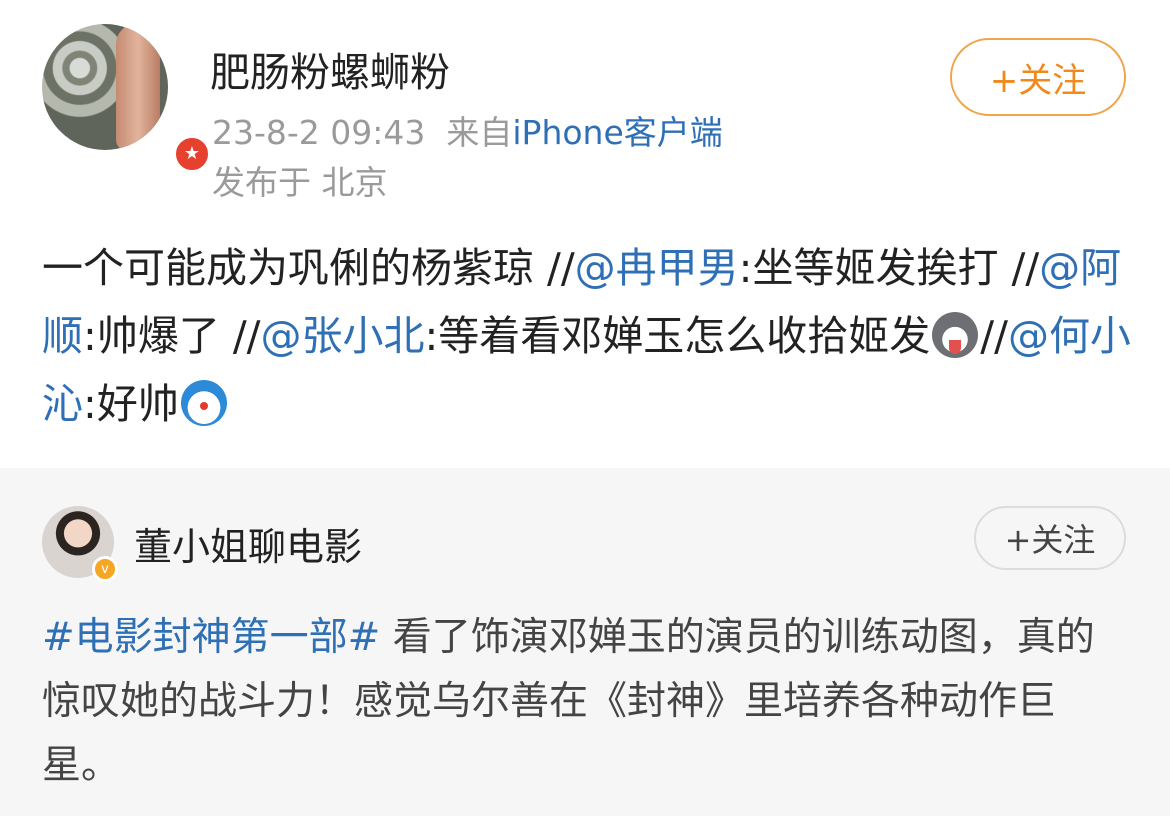 The width and height of the screenshot is (1170, 816). I want to click on text-segment: :帅爆了 //, so click(172, 336).